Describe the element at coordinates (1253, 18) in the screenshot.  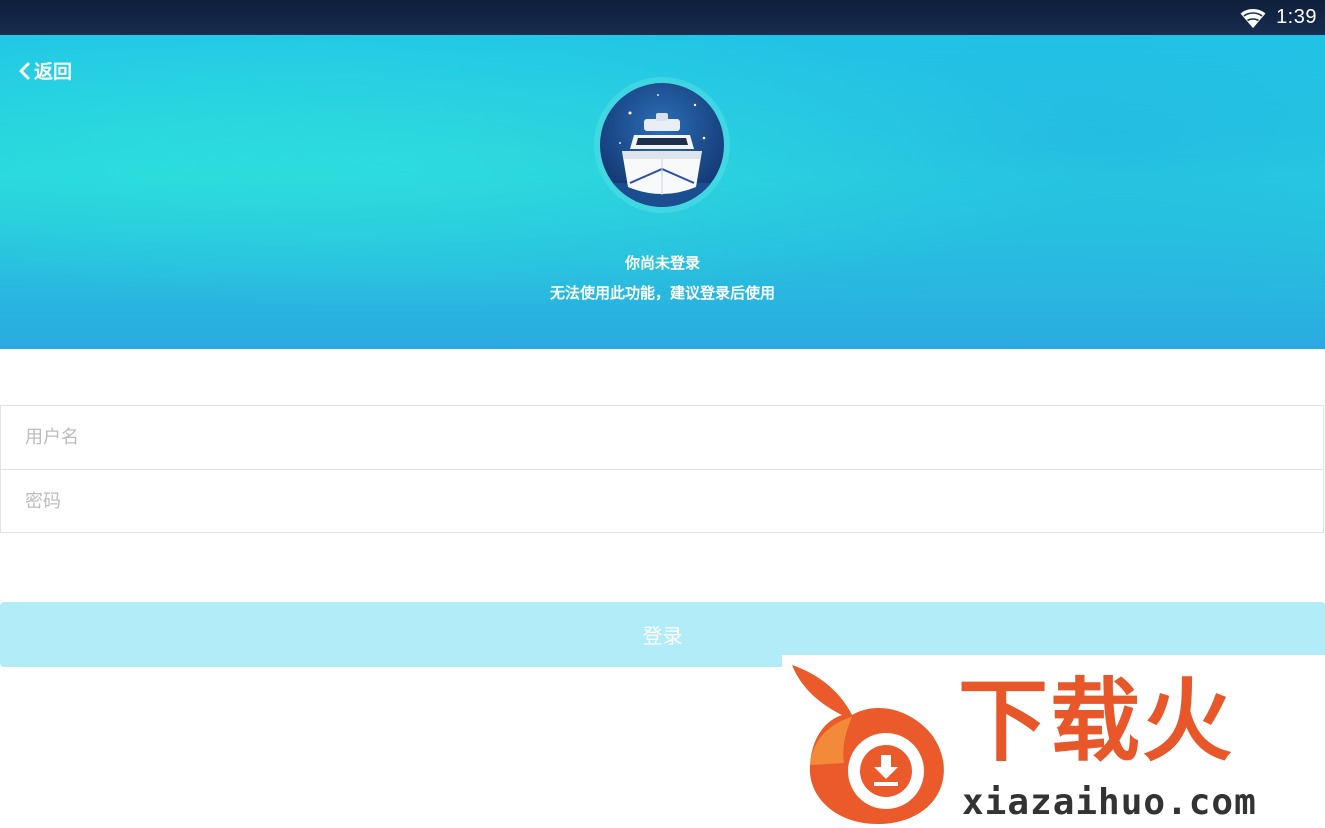
I see `wifi-icon` at that location.